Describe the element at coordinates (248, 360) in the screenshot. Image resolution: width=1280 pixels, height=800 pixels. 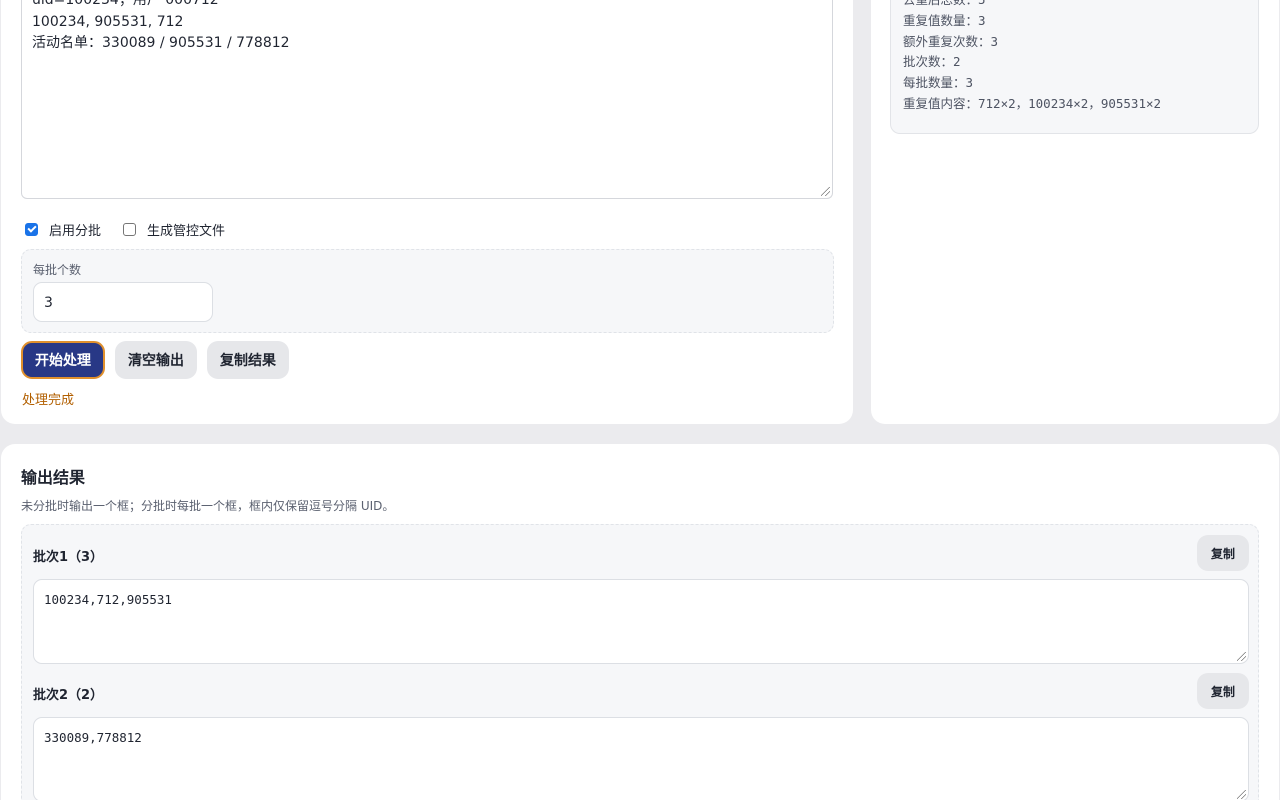
I see `copy-result-button: 复制结果` at that location.